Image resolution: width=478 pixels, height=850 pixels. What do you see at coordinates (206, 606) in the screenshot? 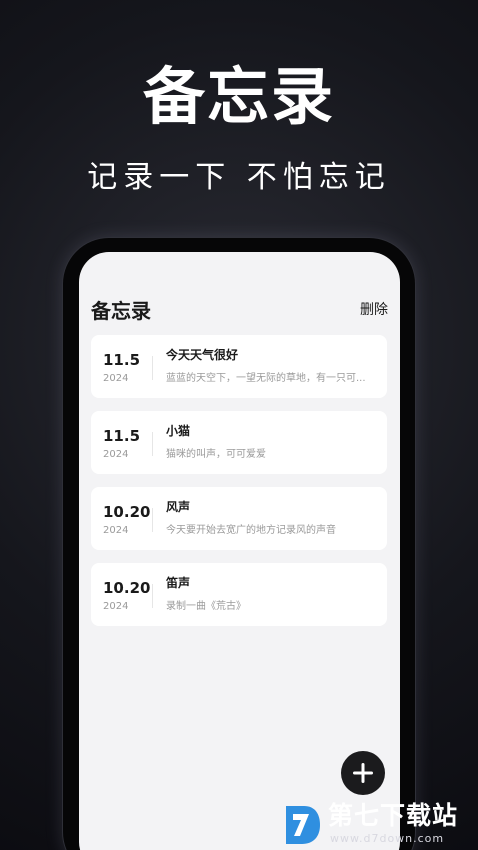
I see `memo-preview: 录制一曲《荒古》` at bounding box center [206, 606].